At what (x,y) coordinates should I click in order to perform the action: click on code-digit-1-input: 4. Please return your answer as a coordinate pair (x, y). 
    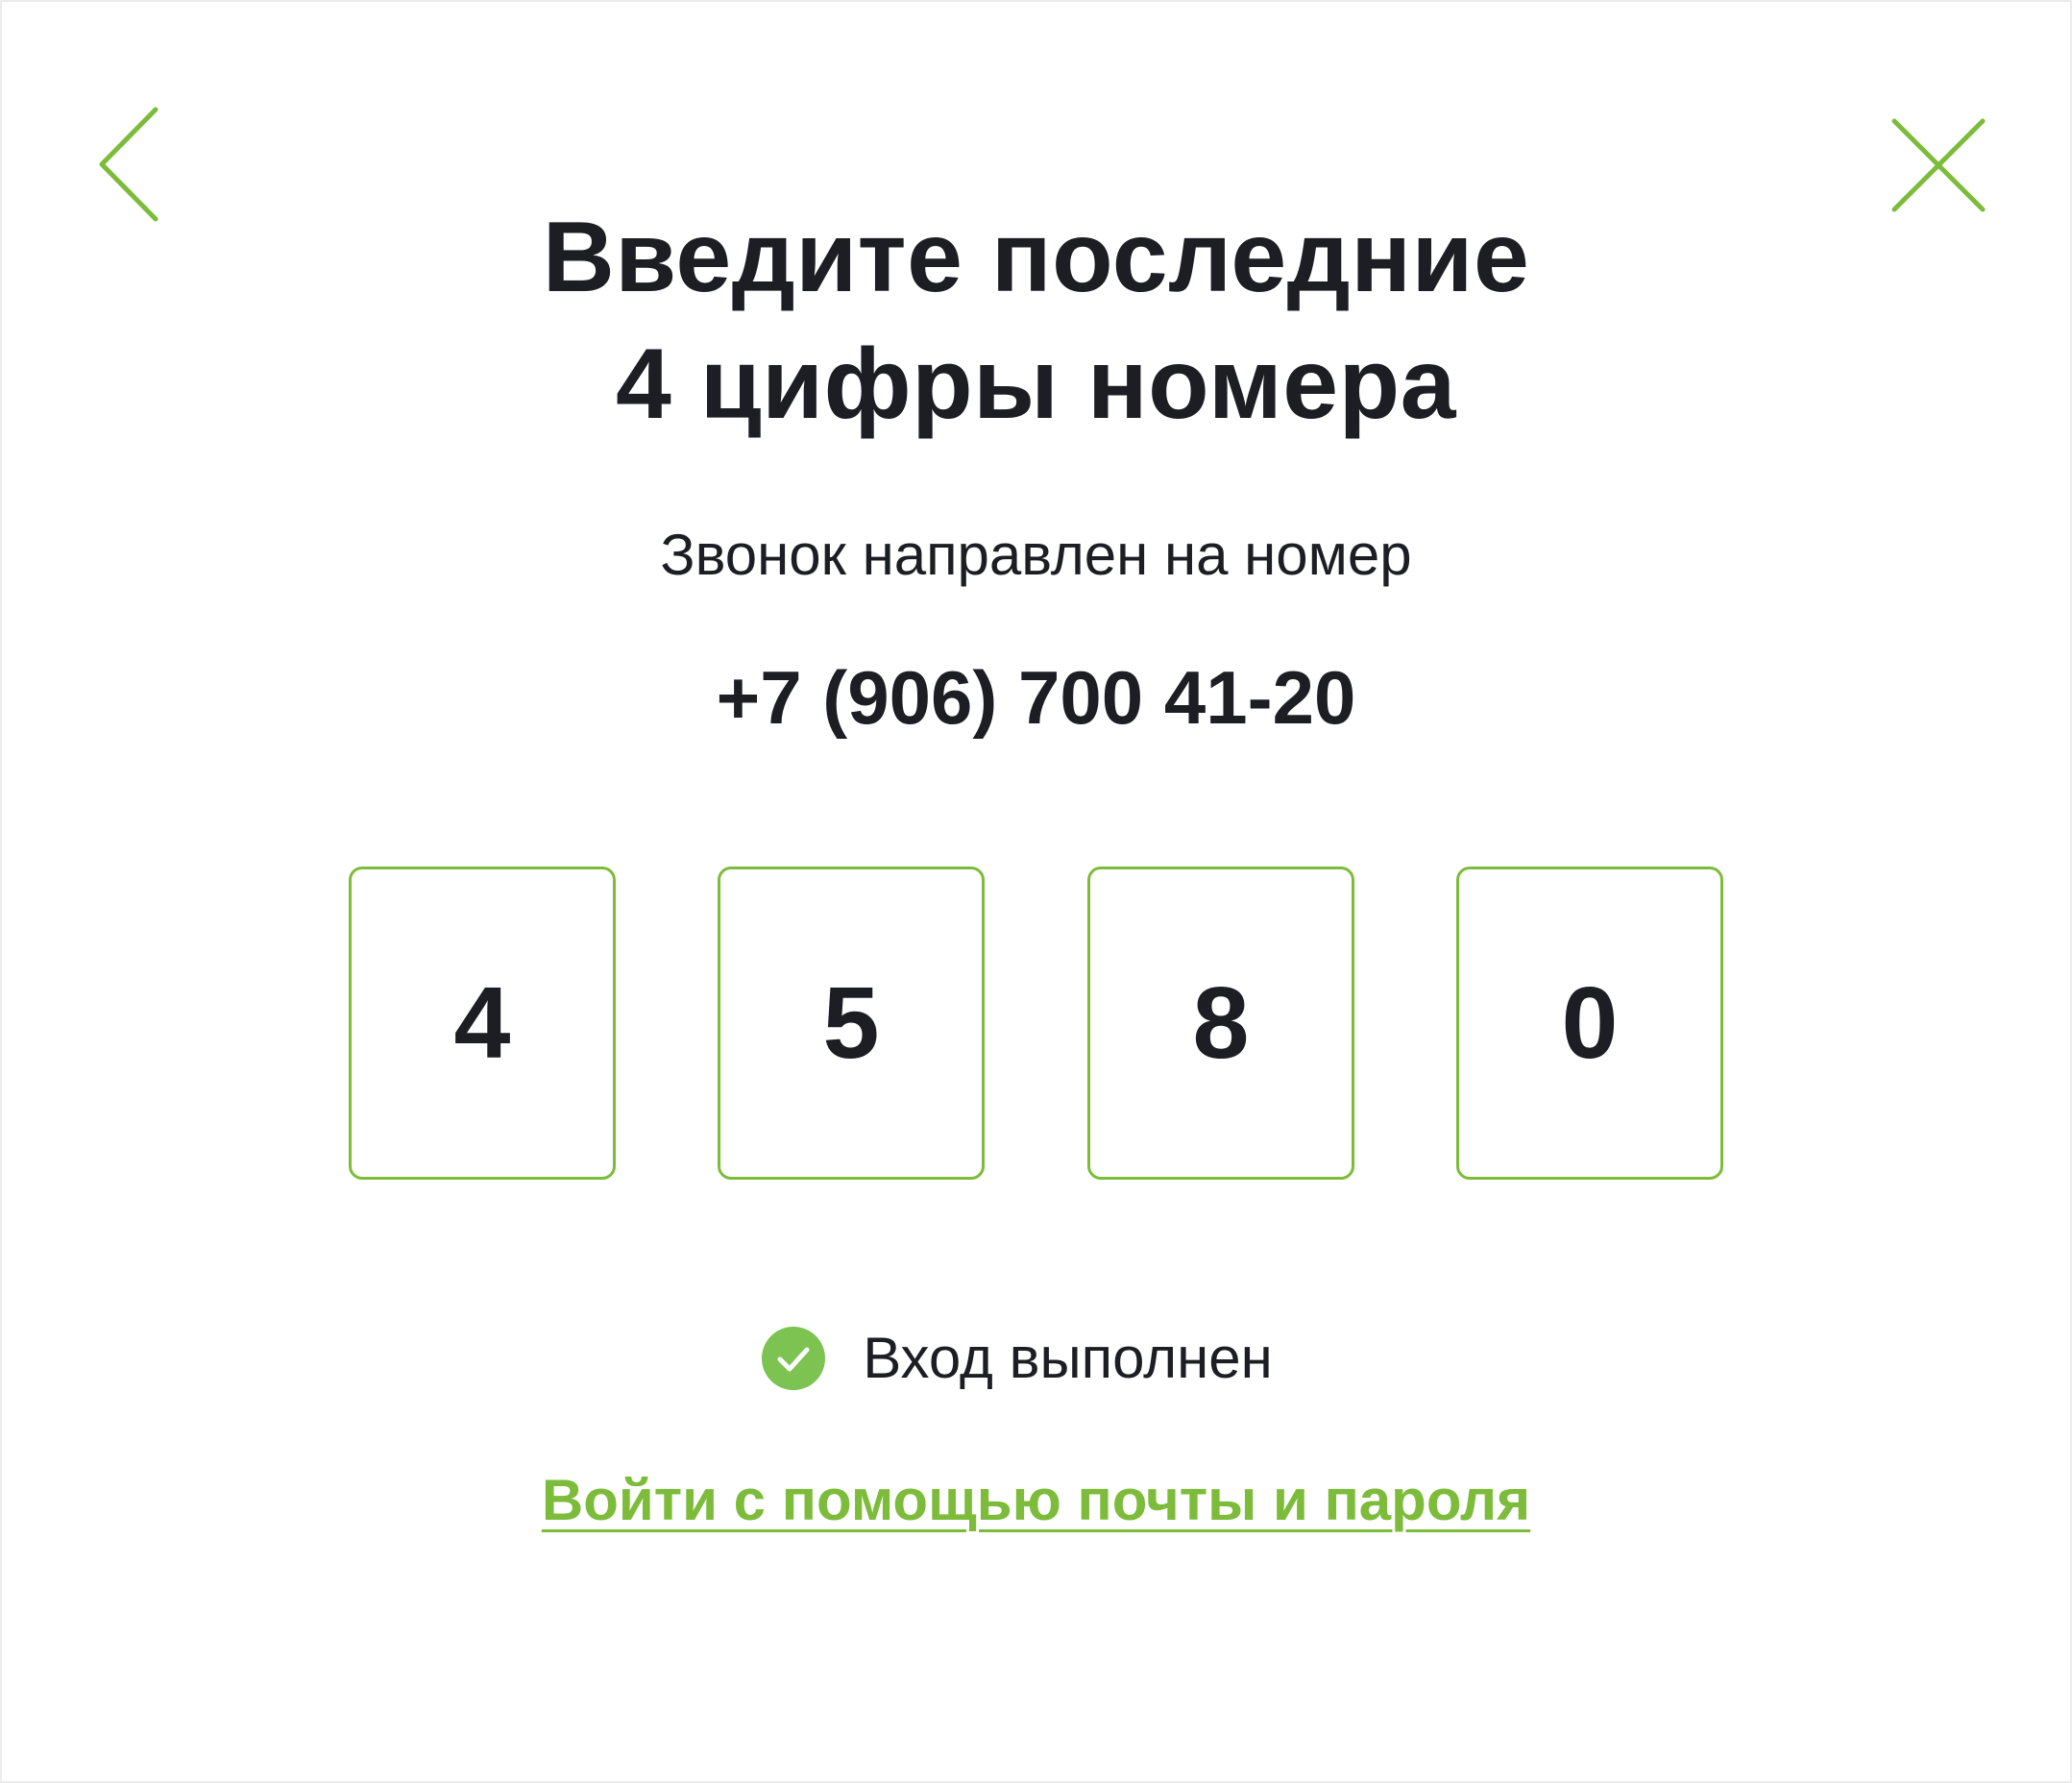
    Looking at the image, I should click on (482, 1024).